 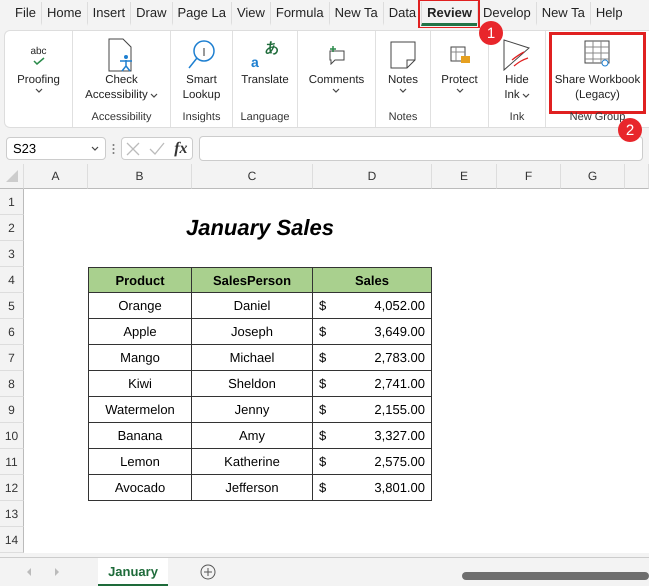 What do you see at coordinates (529, 176) in the screenshot?
I see `column-header: F` at bounding box center [529, 176].